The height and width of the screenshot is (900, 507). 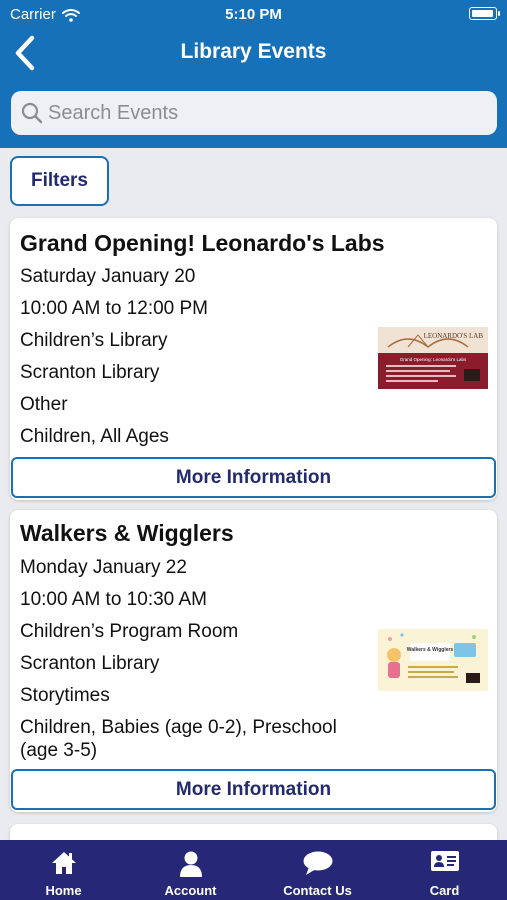 What do you see at coordinates (103, 567) in the screenshot?
I see `event-date: Monday January 22` at bounding box center [103, 567].